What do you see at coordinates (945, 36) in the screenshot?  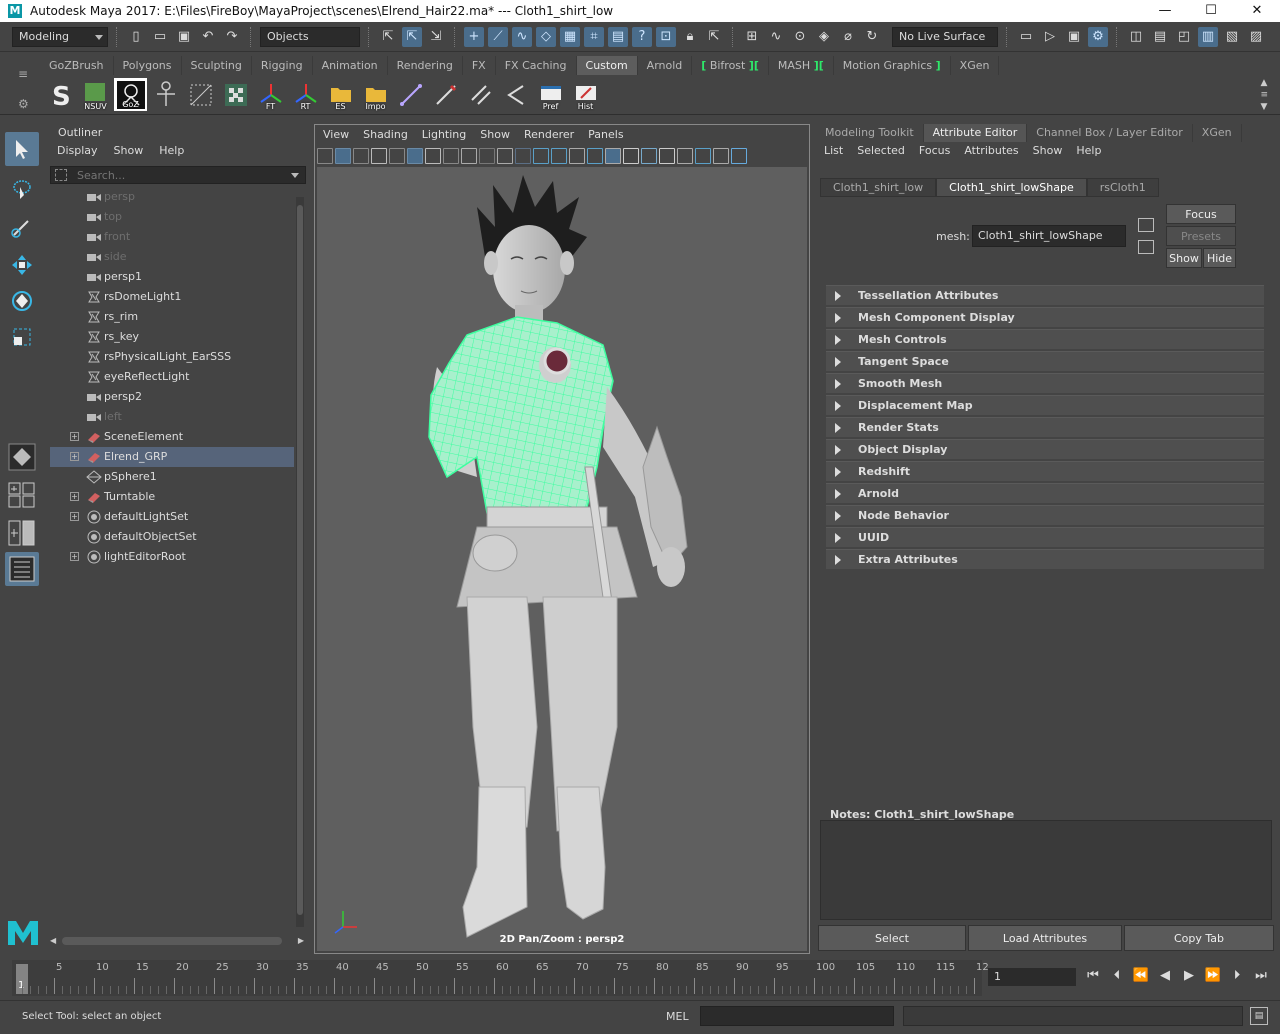 I see `live-surface-dropdown: No Live Surface` at bounding box center [945, 36].